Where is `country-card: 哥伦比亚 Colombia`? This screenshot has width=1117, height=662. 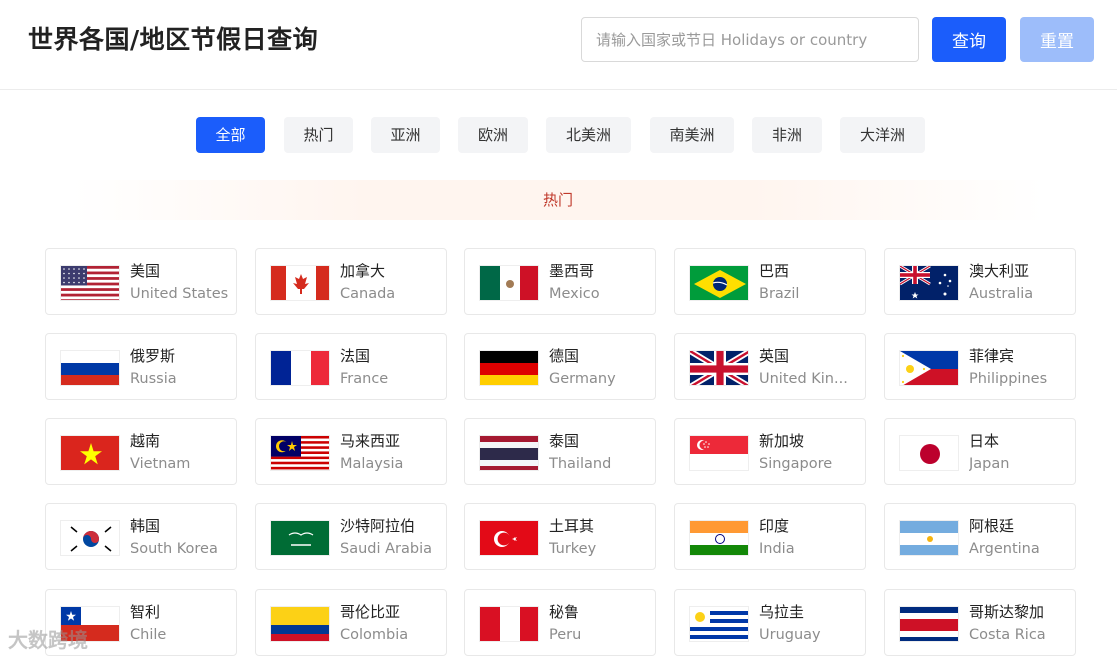 country-card: 哥伦比亚 Colombia is located at coordinates (351, 622).